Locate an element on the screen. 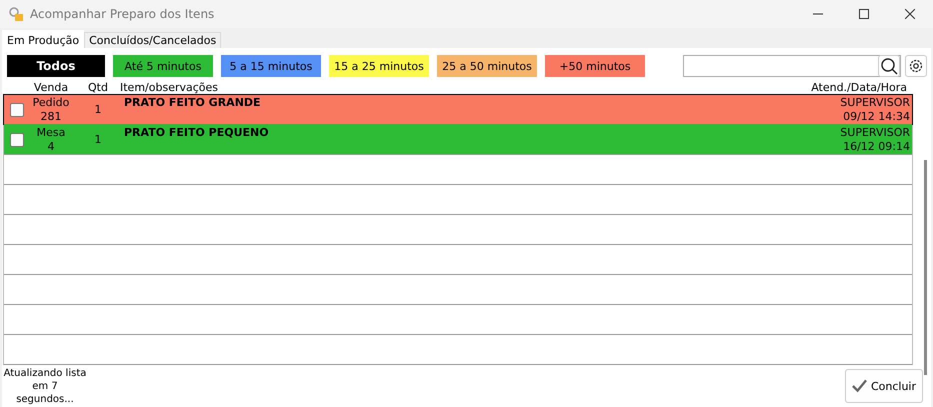 The image size is (933, 407). column-header: Venda is located at coordinates (51, 87).